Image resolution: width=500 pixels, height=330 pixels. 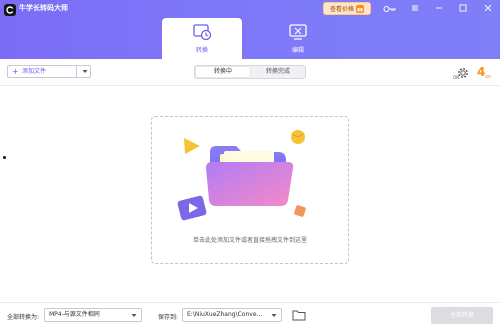 I want to click on tab-edit-label: 编辑, so click(x=297, y=50).